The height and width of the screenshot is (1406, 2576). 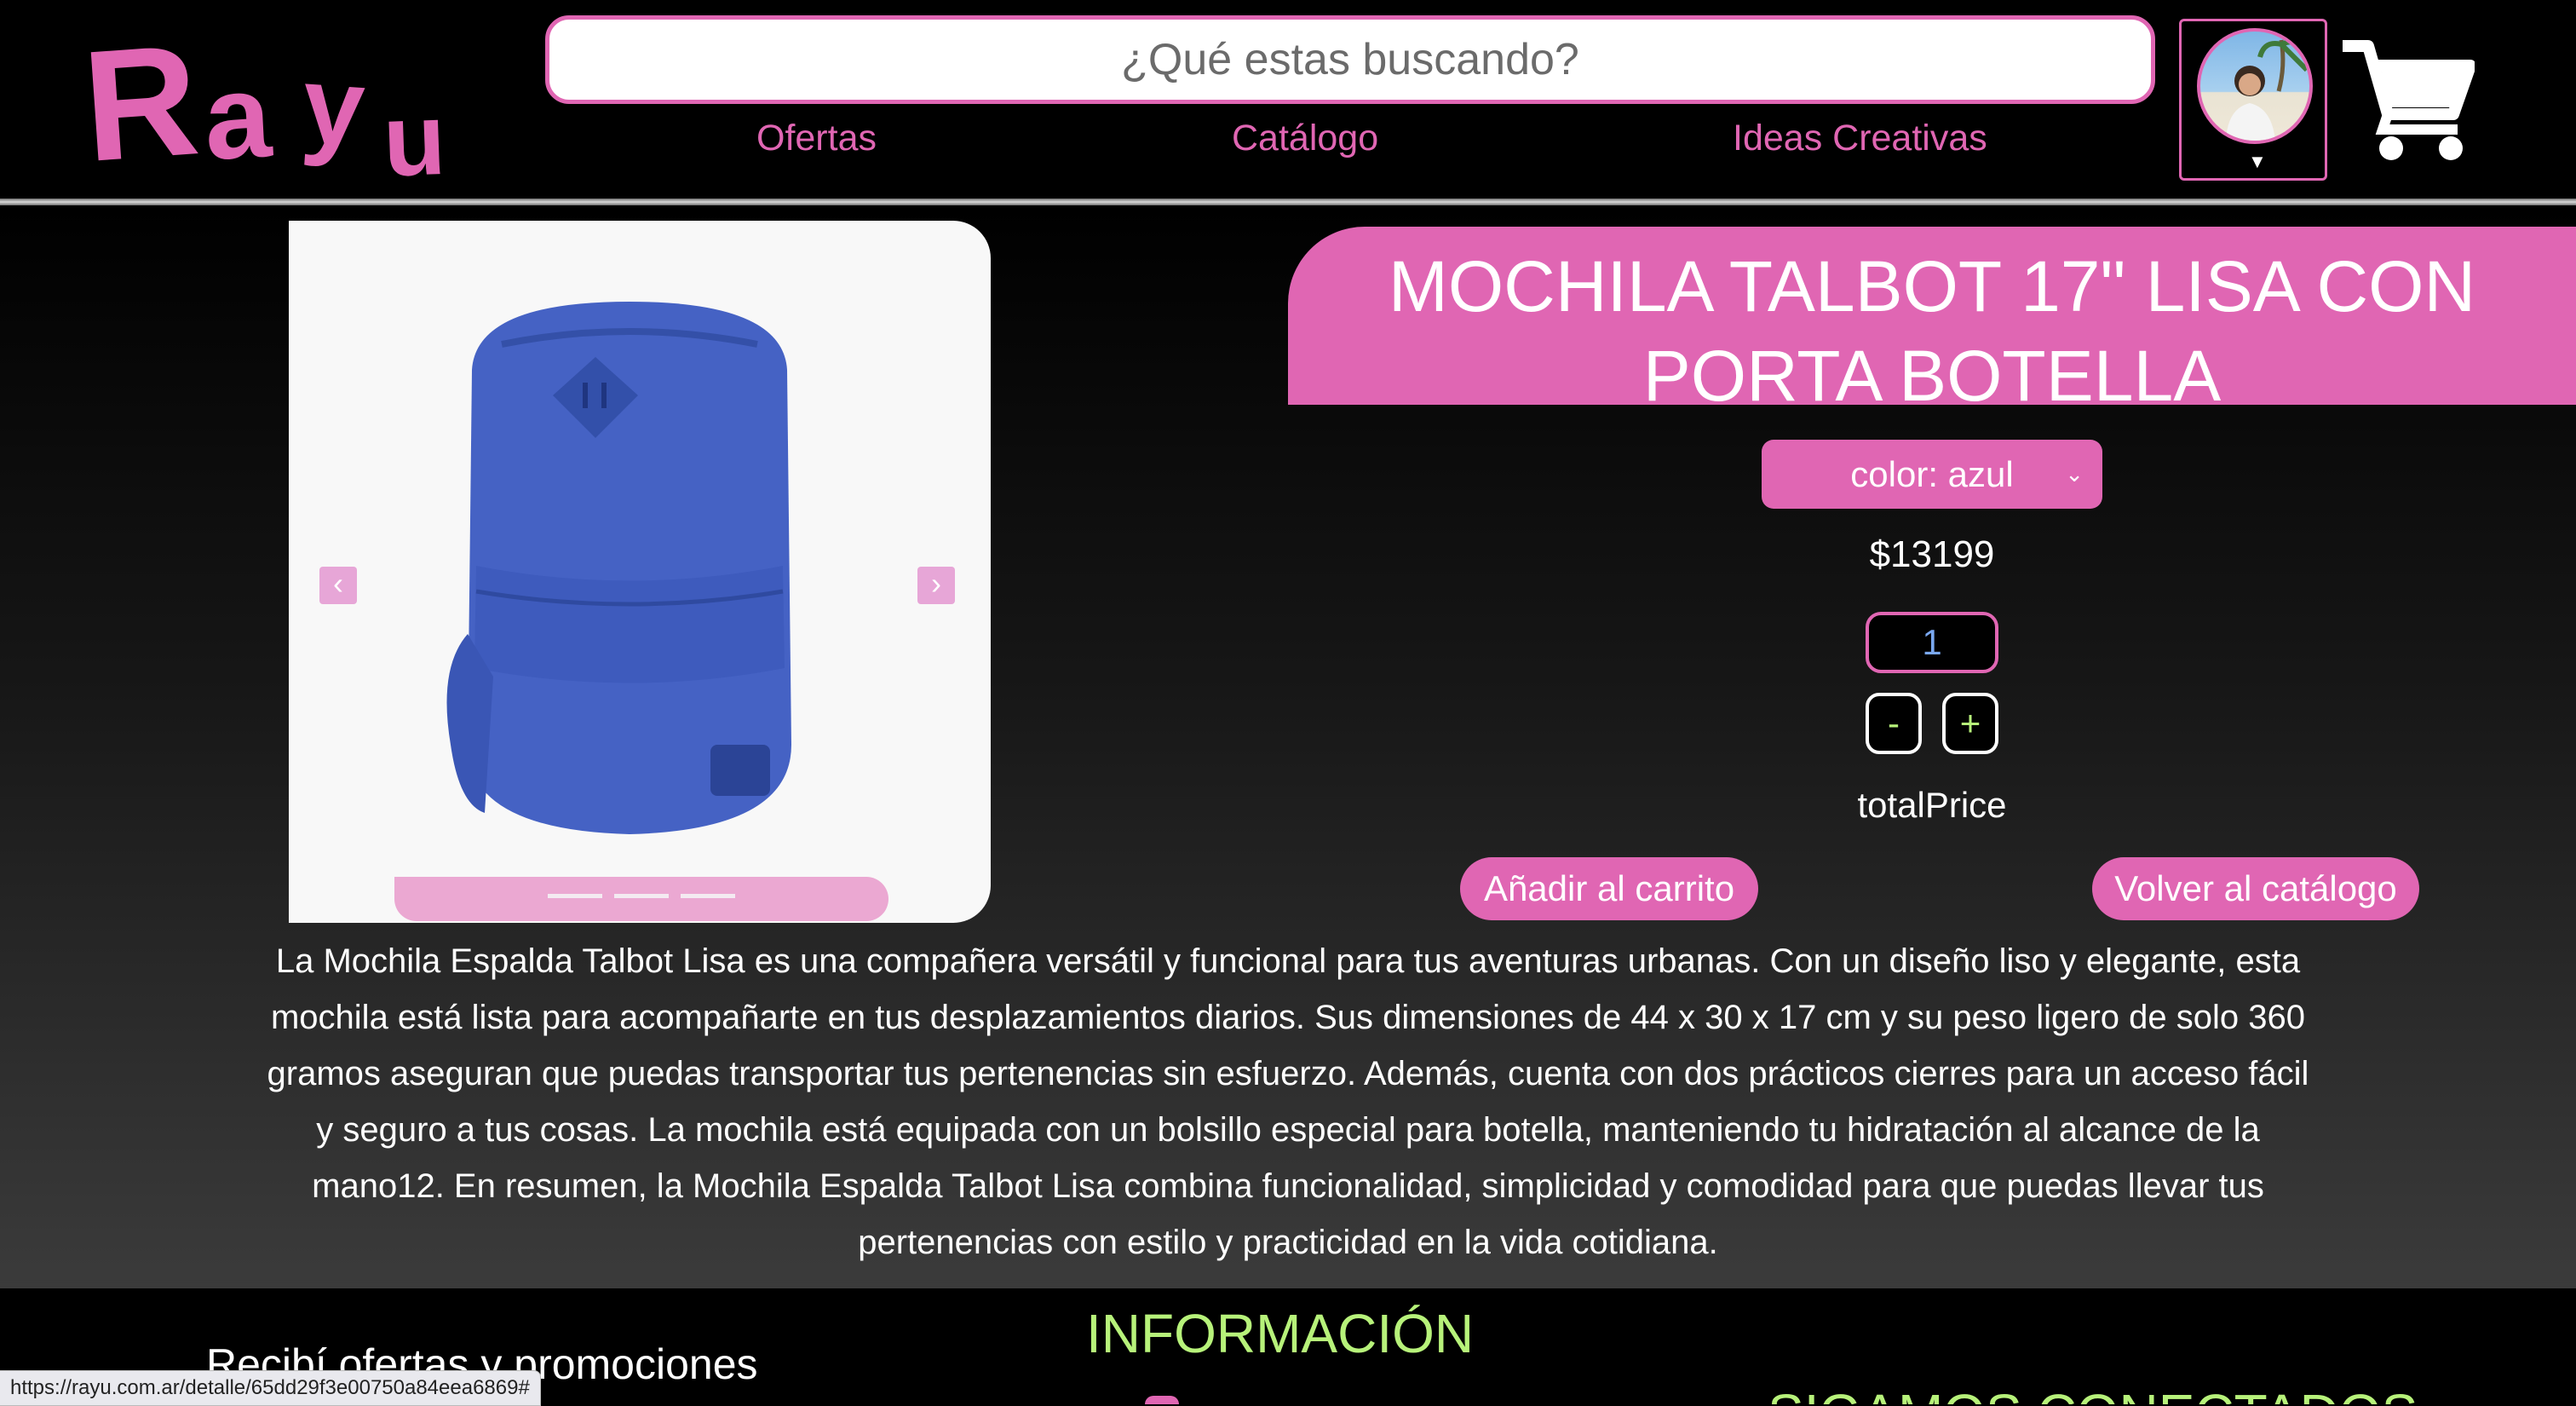 I want to click on header-divider, so click(x=1288, y=202).